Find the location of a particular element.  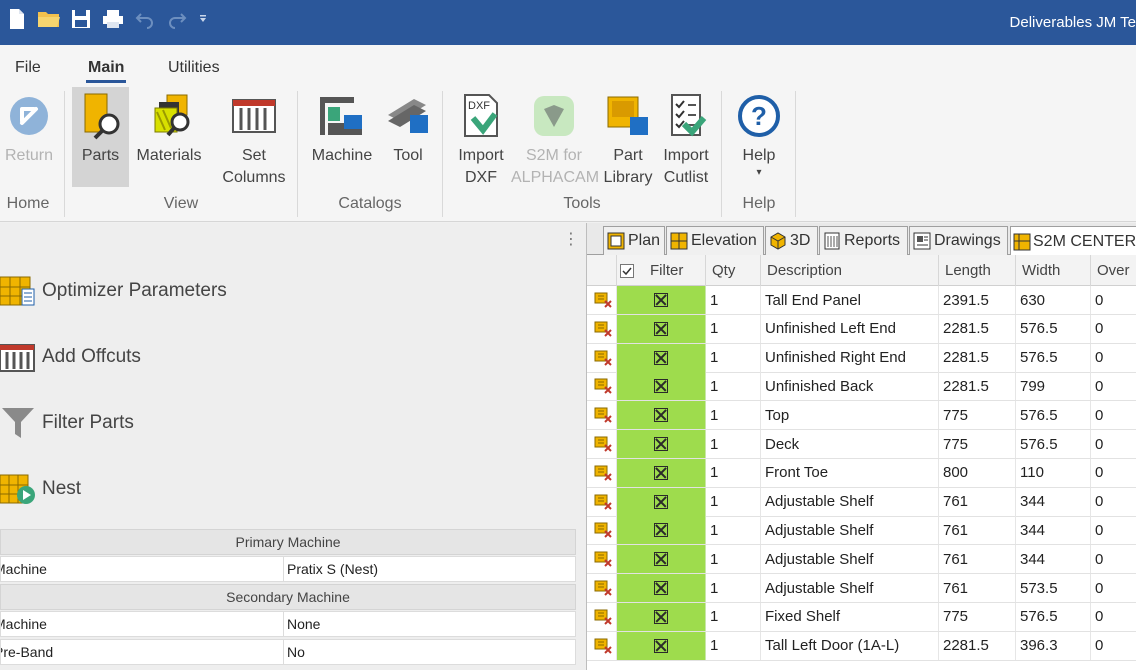

redo-icon is located at coordinates (177, 19).